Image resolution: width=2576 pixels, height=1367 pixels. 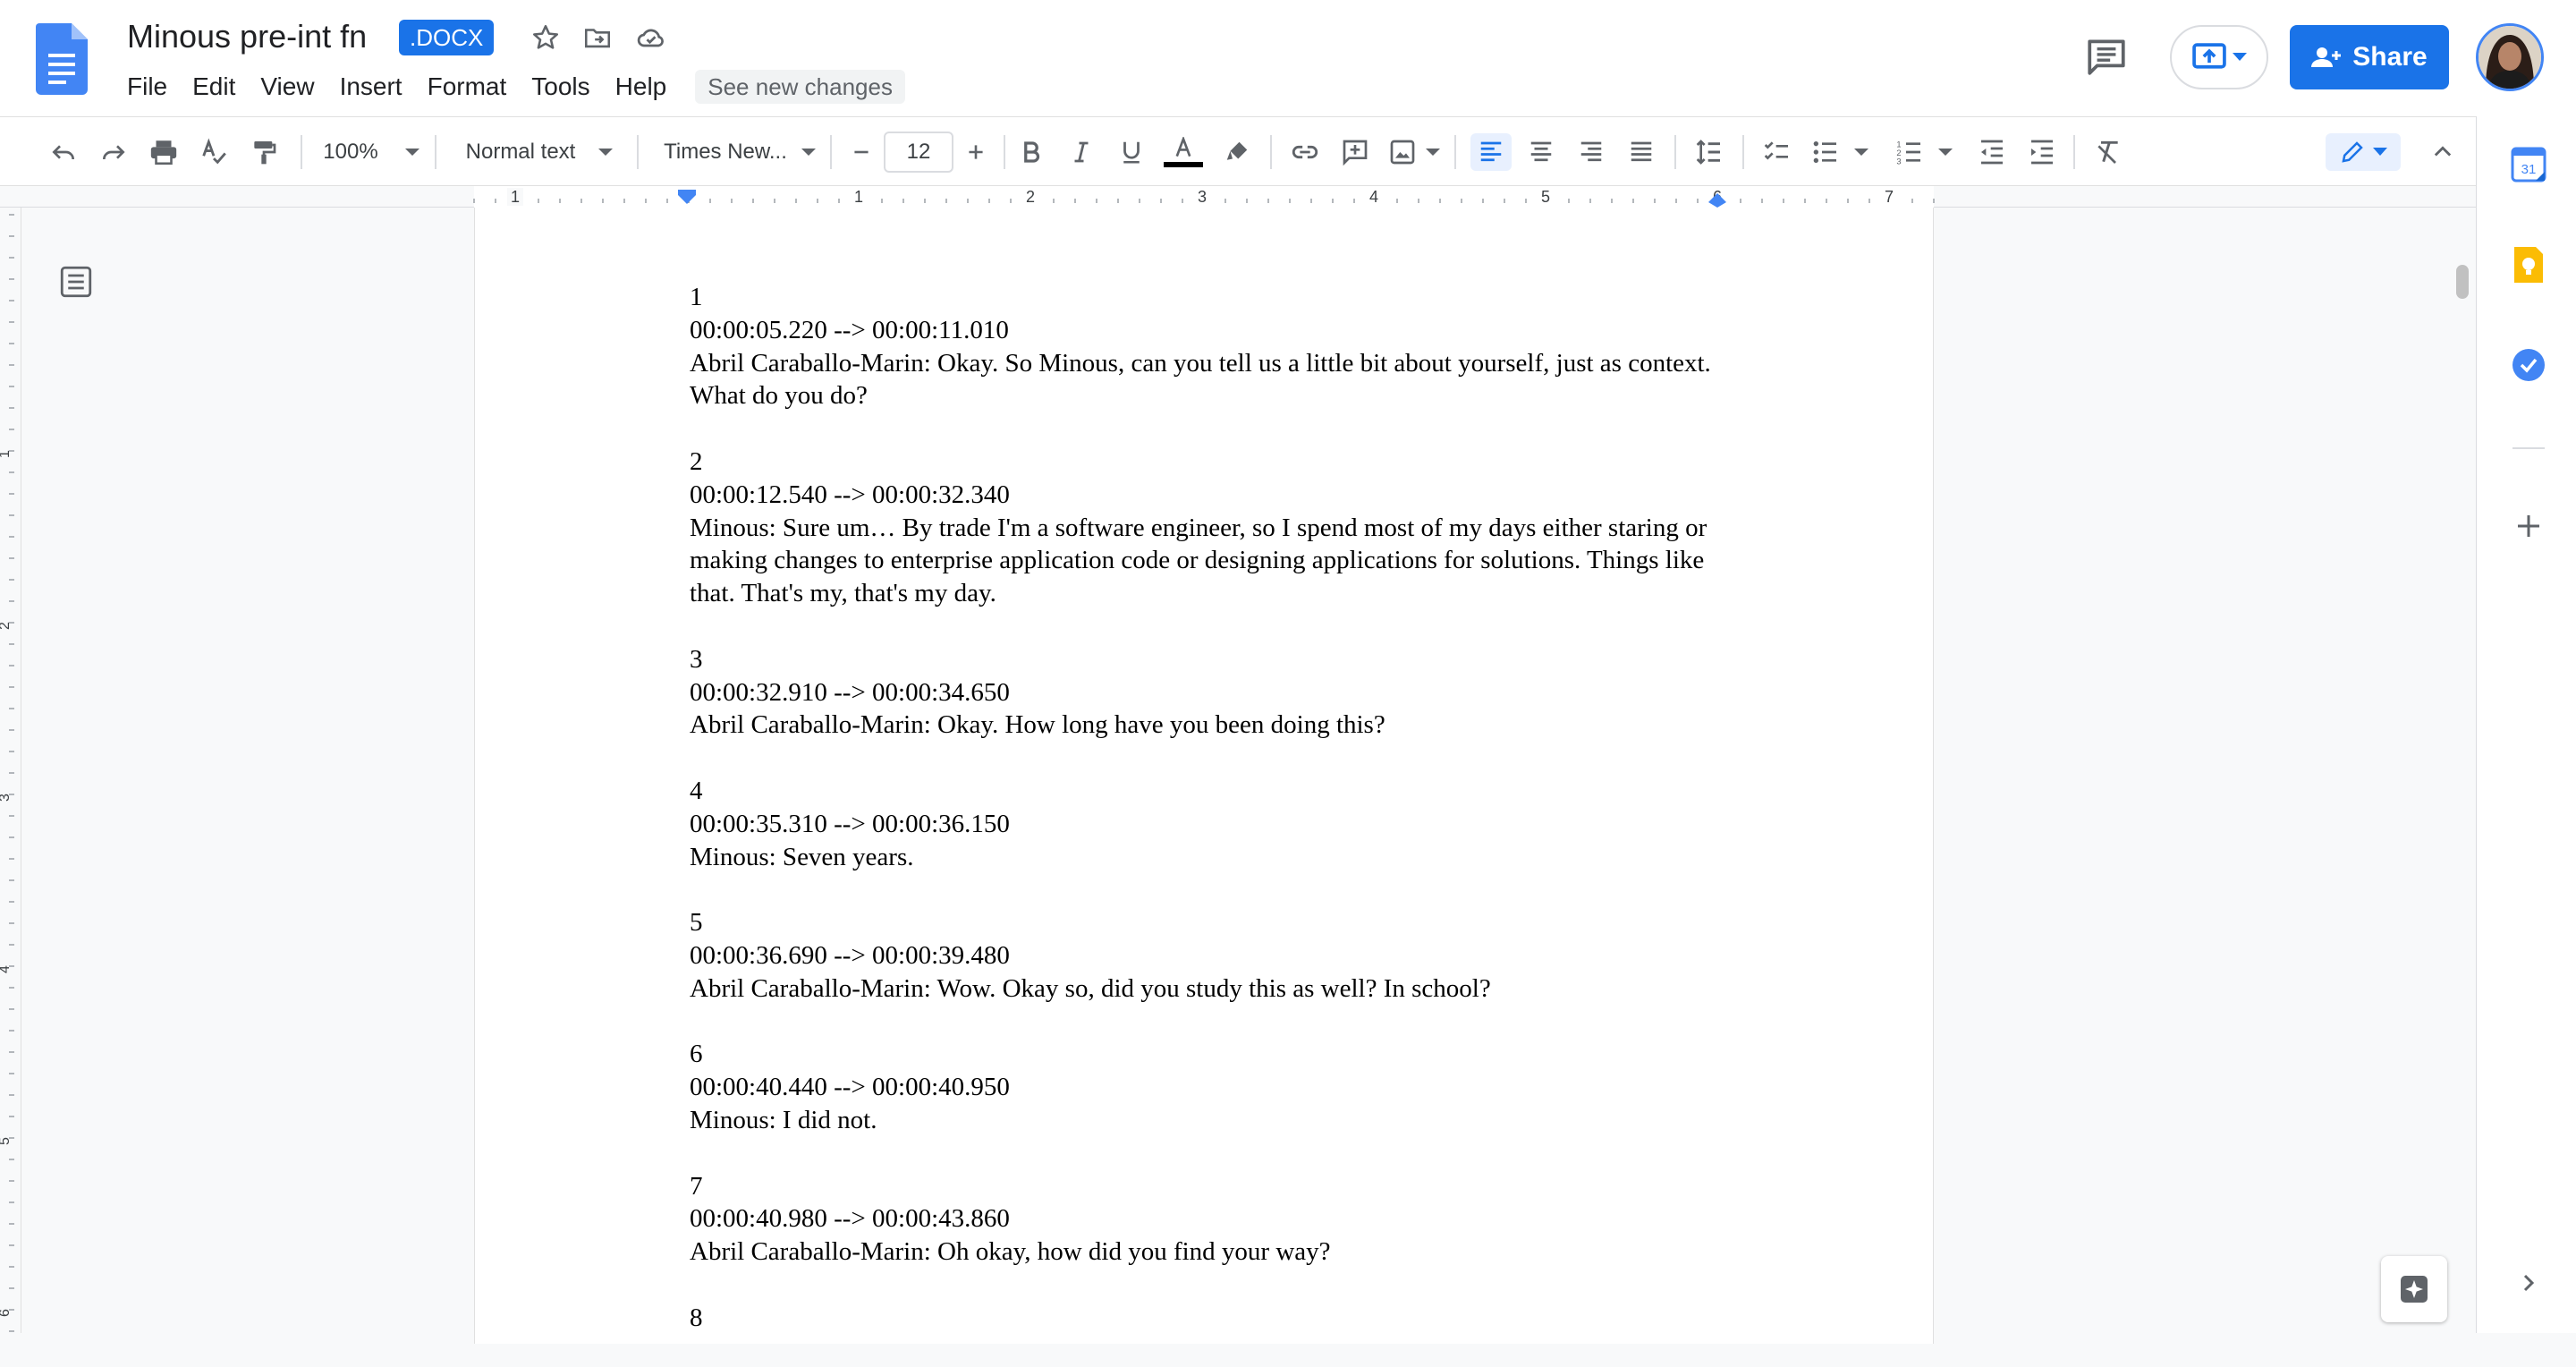 I want to click on text-color-icon, so click(x=1183, y=152).